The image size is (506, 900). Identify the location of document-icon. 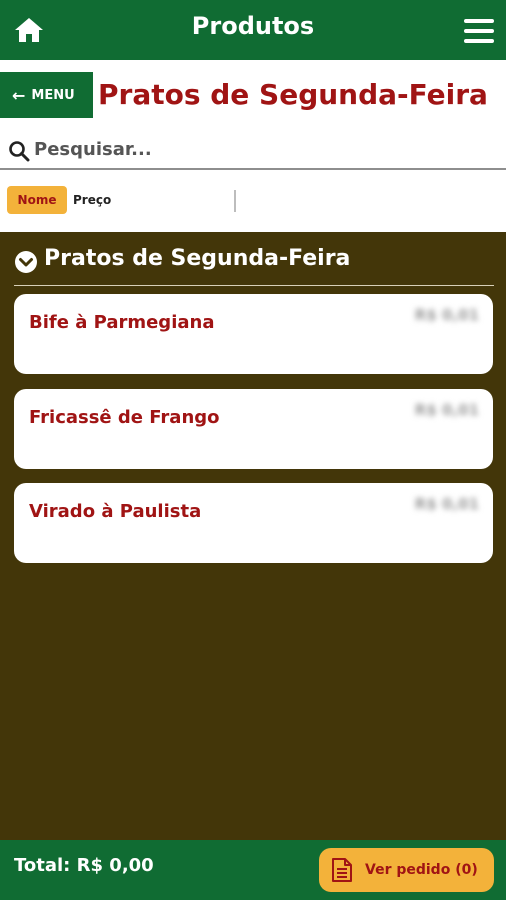
(342, 870).